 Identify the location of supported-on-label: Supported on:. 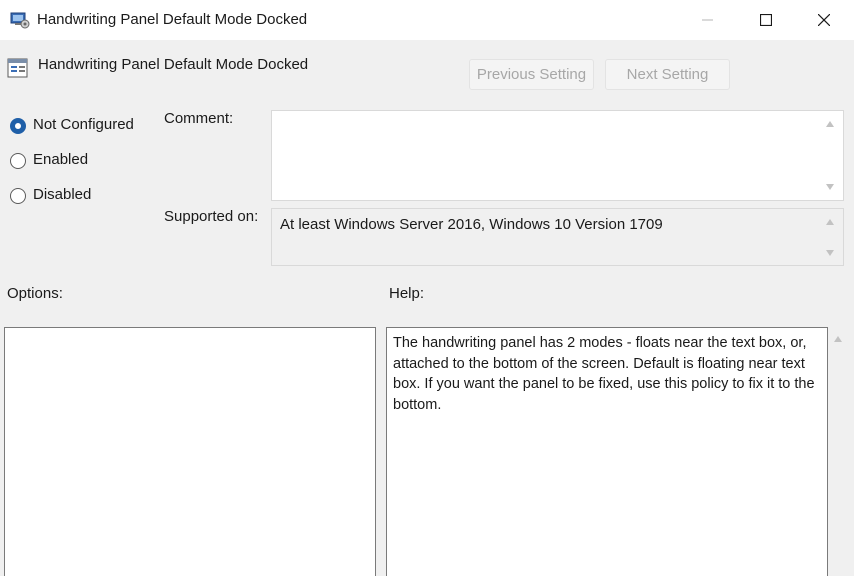
(211, 216).